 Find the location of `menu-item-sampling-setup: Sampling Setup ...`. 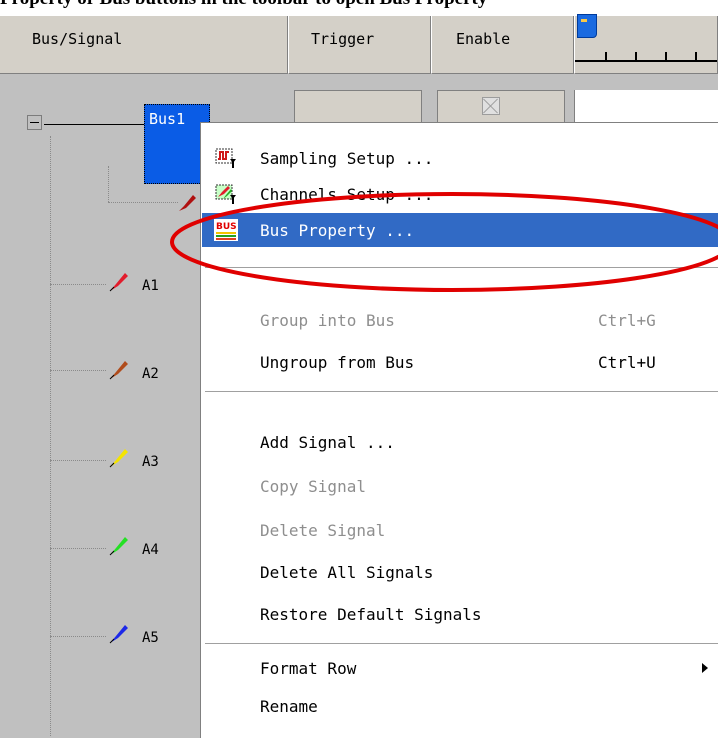

menu-item-sampling-setup: Sampling Setup ... is located at coordinates (460, 158).